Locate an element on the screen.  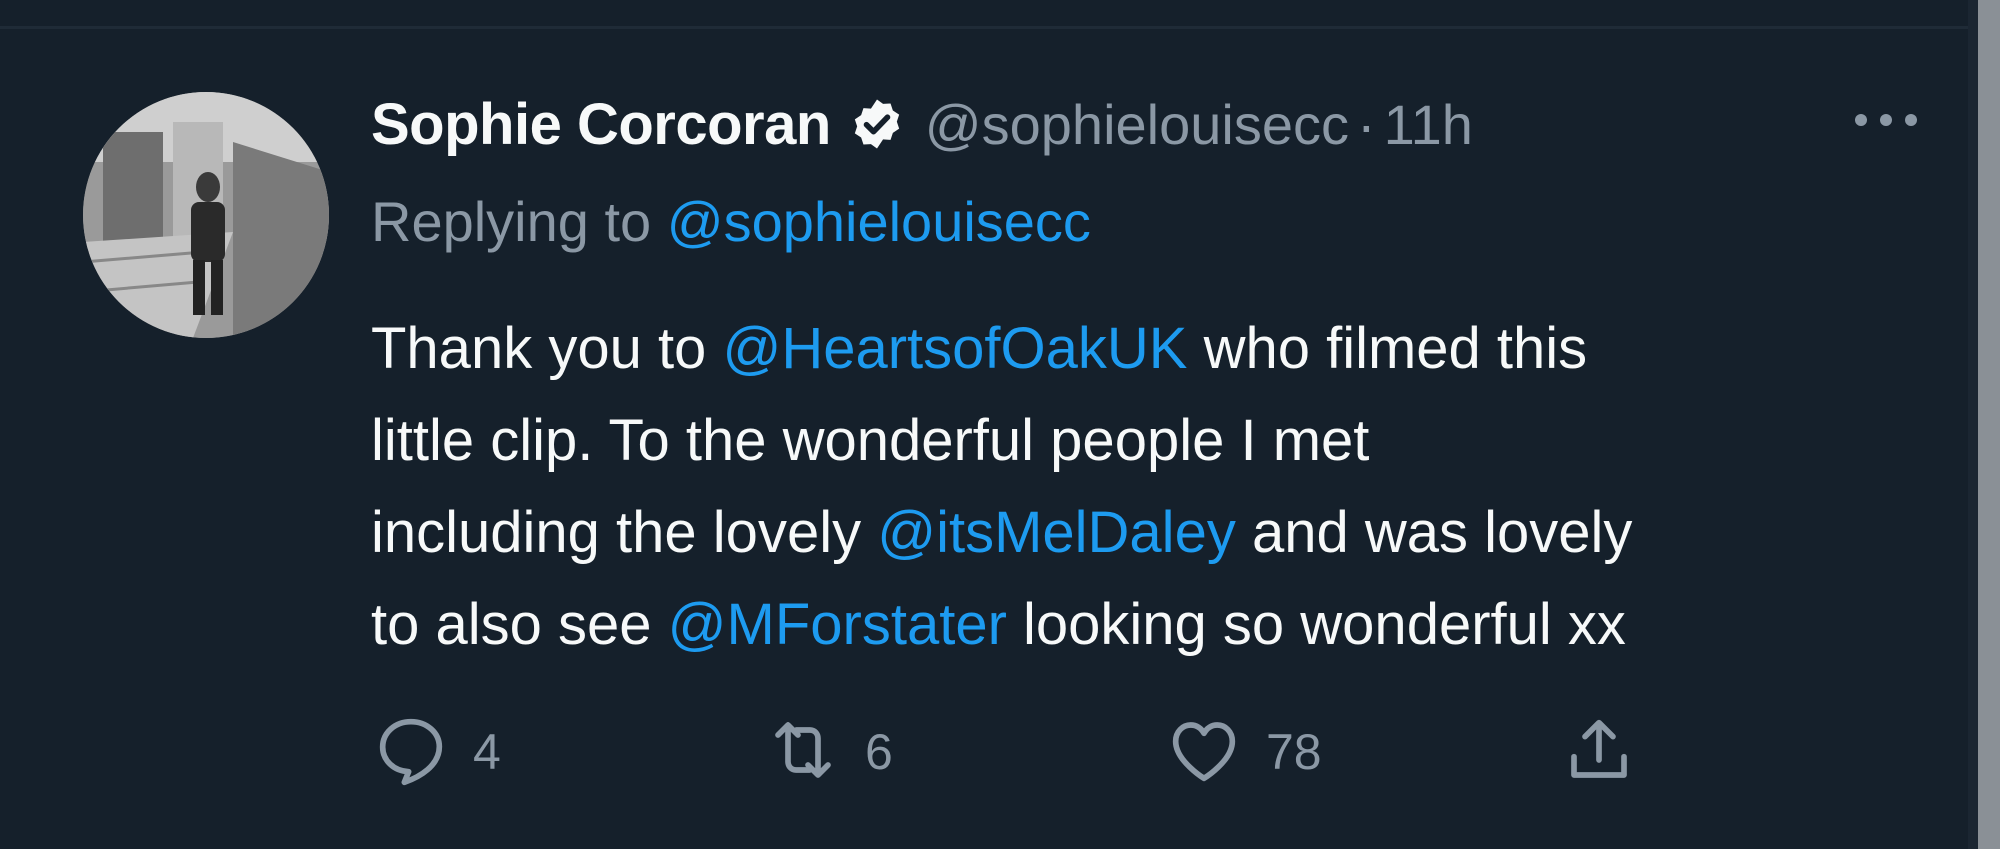
replying-handle-link: @sophielouisecc is located at coordinates (879, 221).